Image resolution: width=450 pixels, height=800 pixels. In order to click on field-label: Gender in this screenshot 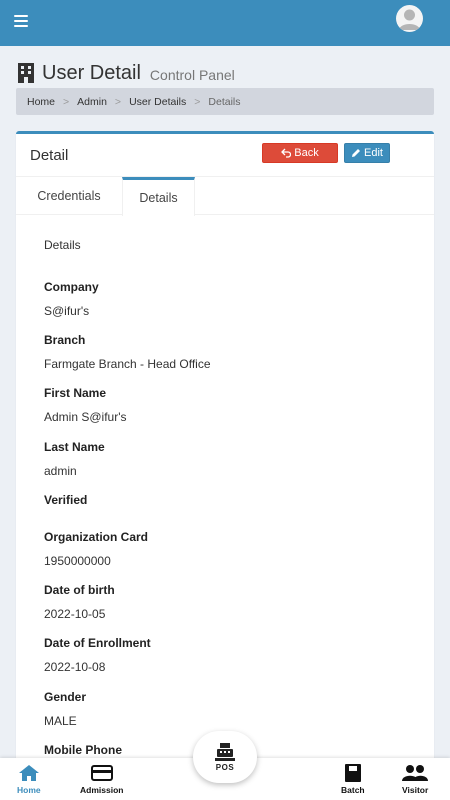, I will do `click(65, 697)`.